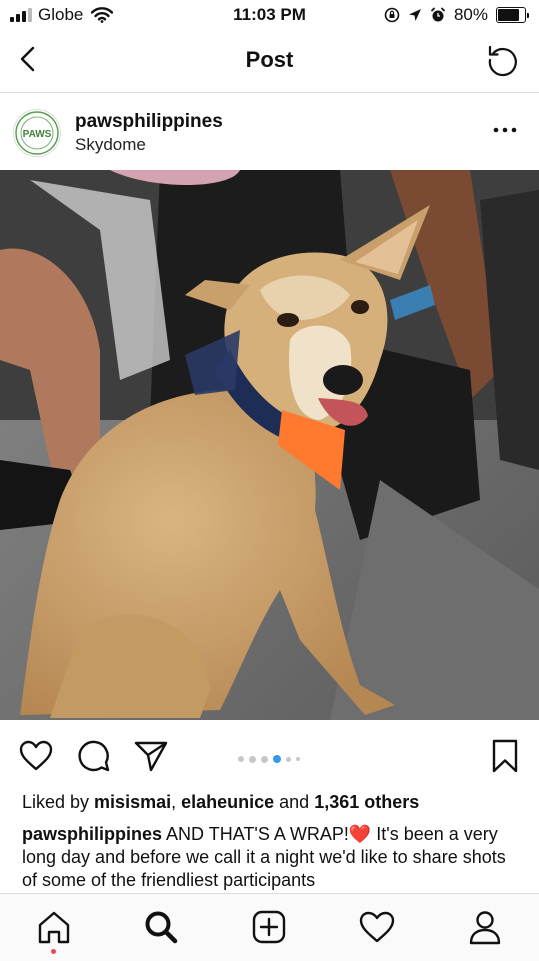 Image resolution: width=539 pixels, height=961 pixels. I want to click on avatar: PAWS, so click(37, 133).